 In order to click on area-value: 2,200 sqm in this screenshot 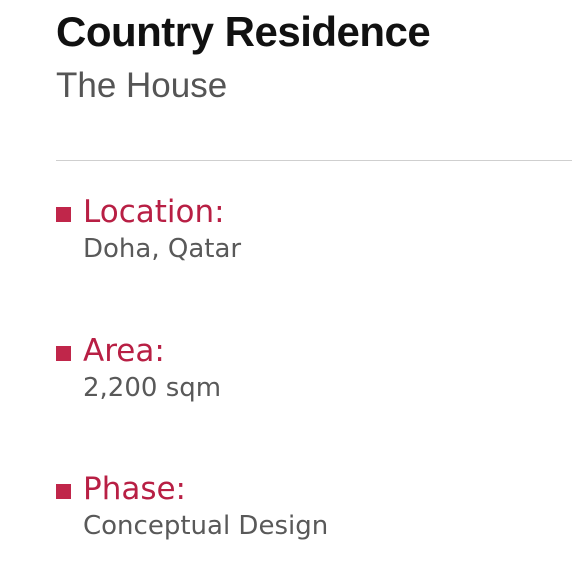, I will do `click(152, 388)`.